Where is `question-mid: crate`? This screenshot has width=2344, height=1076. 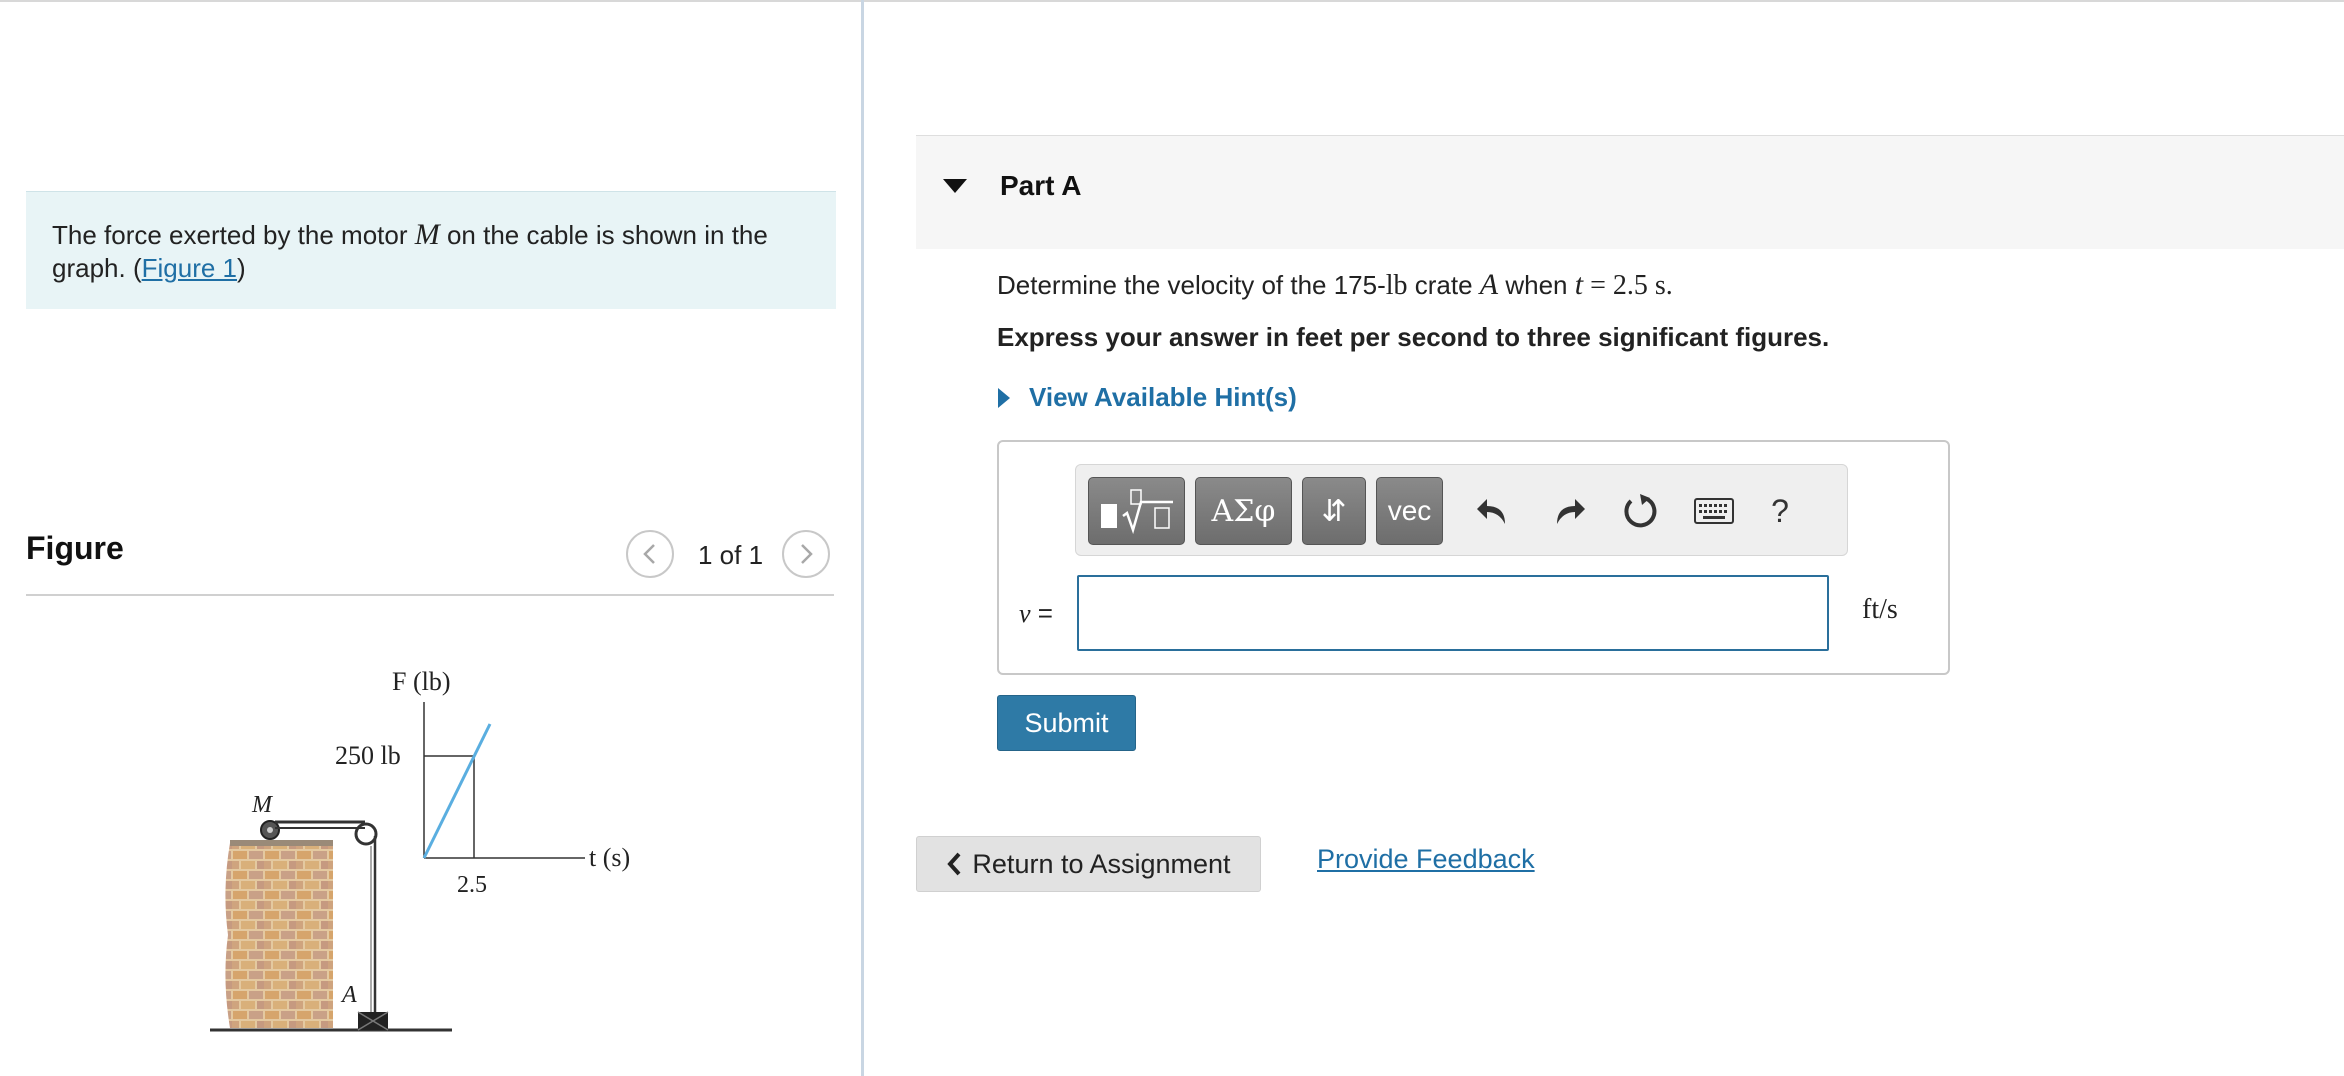 question-mid: crate is located at coordinates (1443, 285).